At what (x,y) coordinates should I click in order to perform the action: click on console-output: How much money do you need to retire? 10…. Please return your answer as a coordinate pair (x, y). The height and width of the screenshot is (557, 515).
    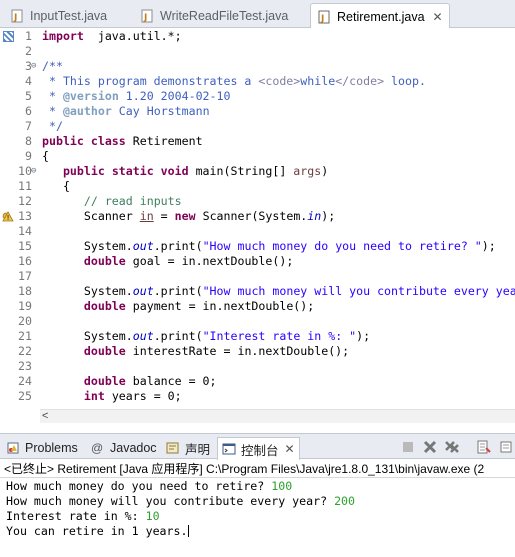
    Looking at the image, I should click on (257, 518).